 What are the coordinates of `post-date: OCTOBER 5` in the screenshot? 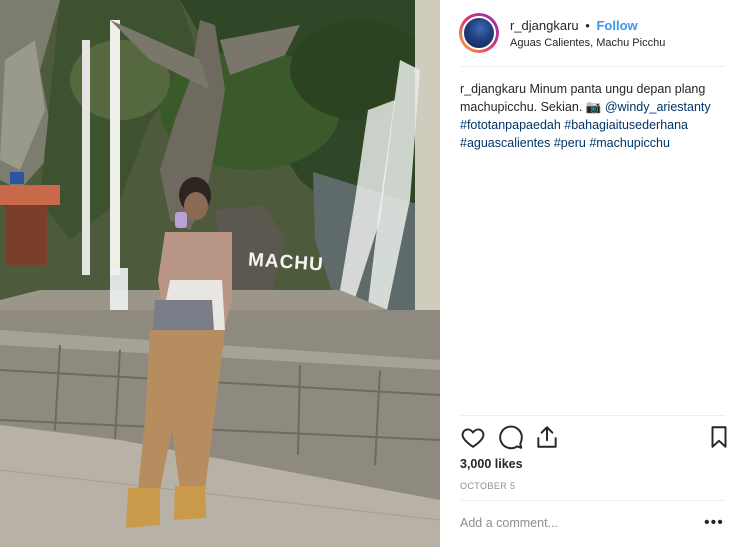 It's located at (488, 486).